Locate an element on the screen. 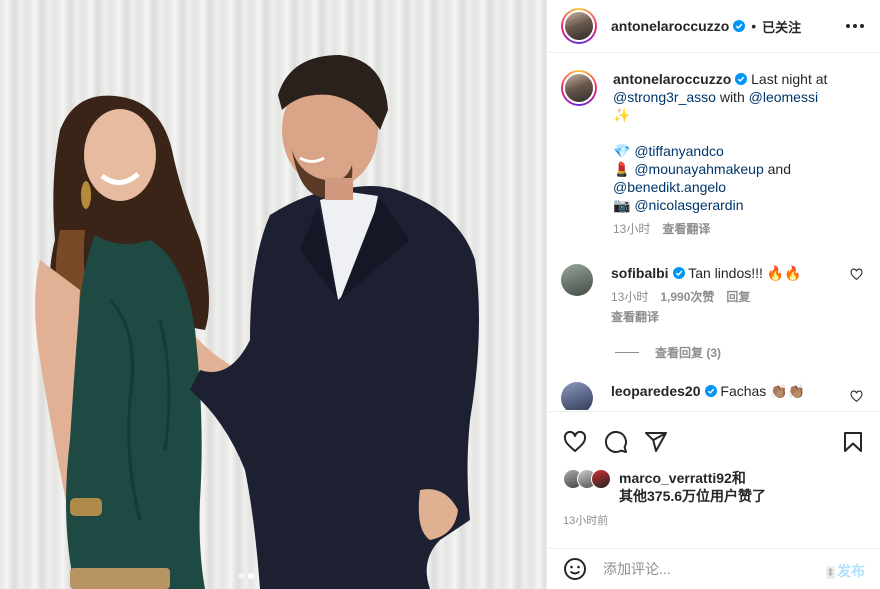 The width and height of the screenshot is (880, 589). likes-summary: marco_verratti92和 其他375.6万位用户赞了 is located at coordinates (664, 487).